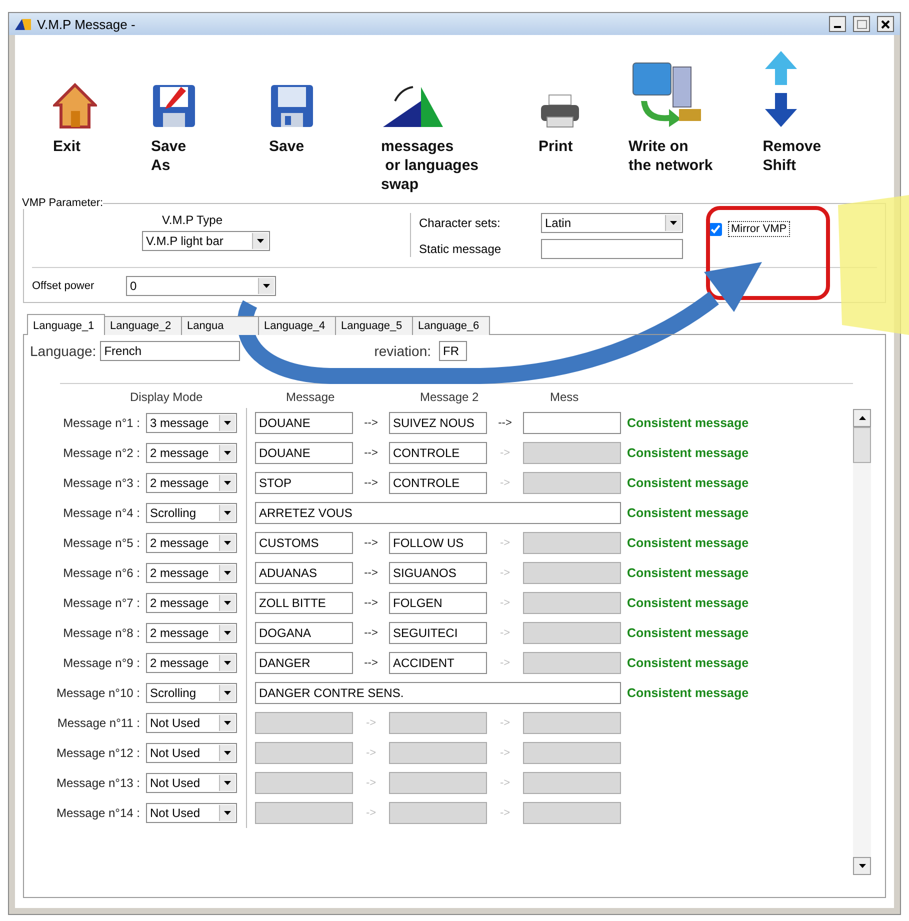 The width and height of the screenshot is (909, 921). Describe the element at coordinates (304, 483) in the screenshot. I see `message-field: STOP` at that location.